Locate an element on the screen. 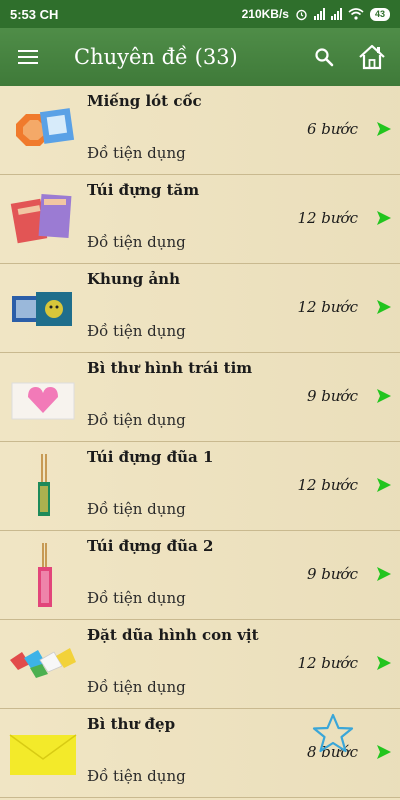 This screenshot has width=400, height=800. menu-button is located at coordinates (28, 57).